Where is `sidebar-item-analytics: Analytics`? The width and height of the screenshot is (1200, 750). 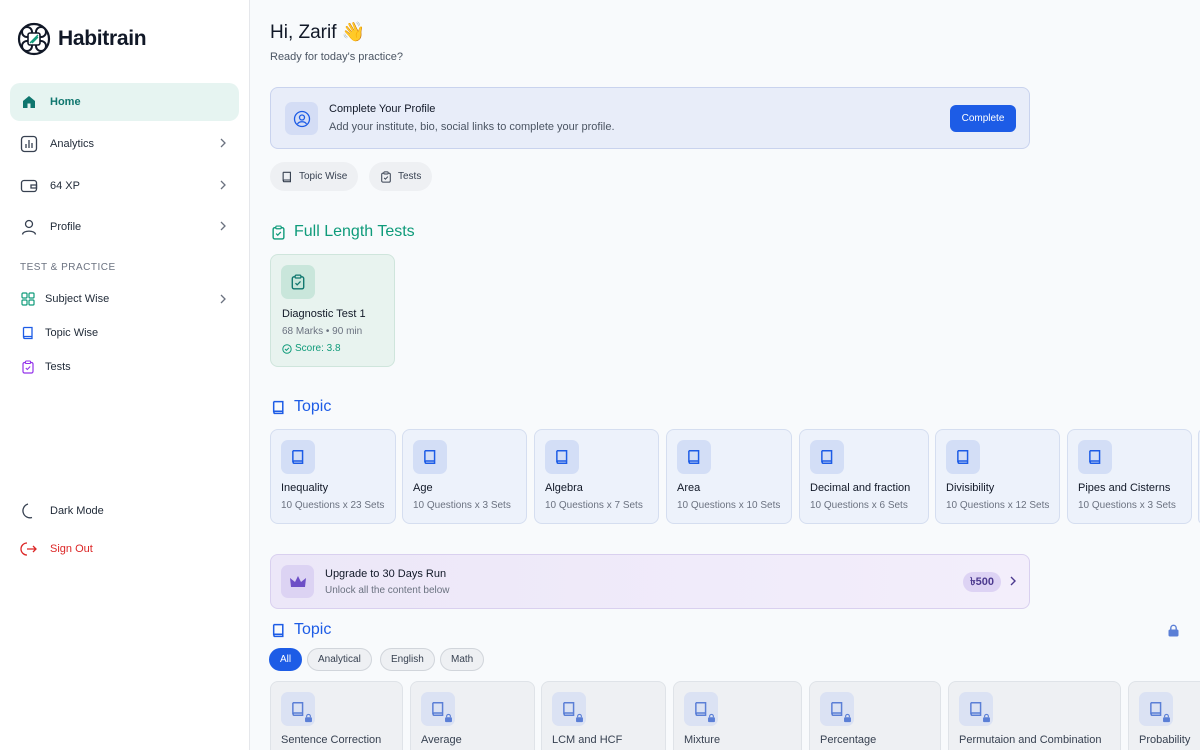
sidebar-item-analytics: Analytics is located at coordinates (124, 144).